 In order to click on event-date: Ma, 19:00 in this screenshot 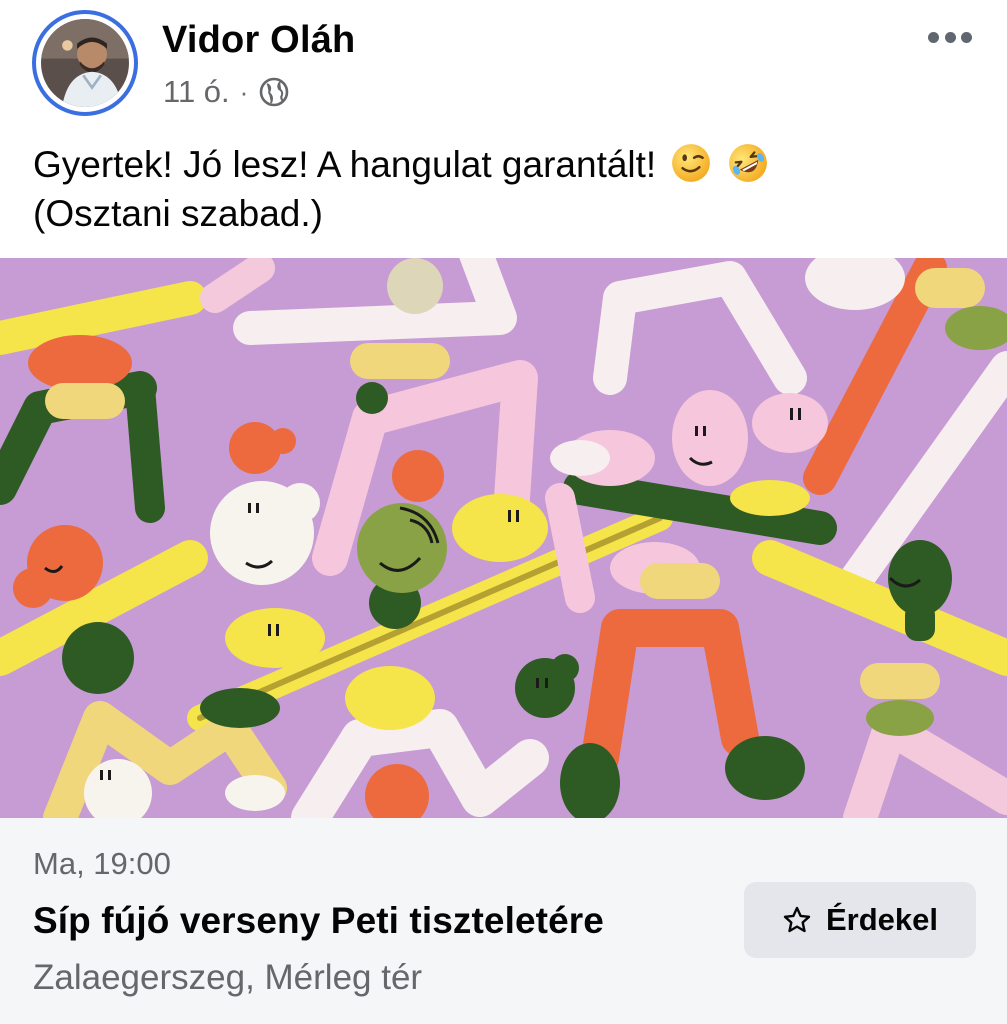, I will do `click(102, 863)`.